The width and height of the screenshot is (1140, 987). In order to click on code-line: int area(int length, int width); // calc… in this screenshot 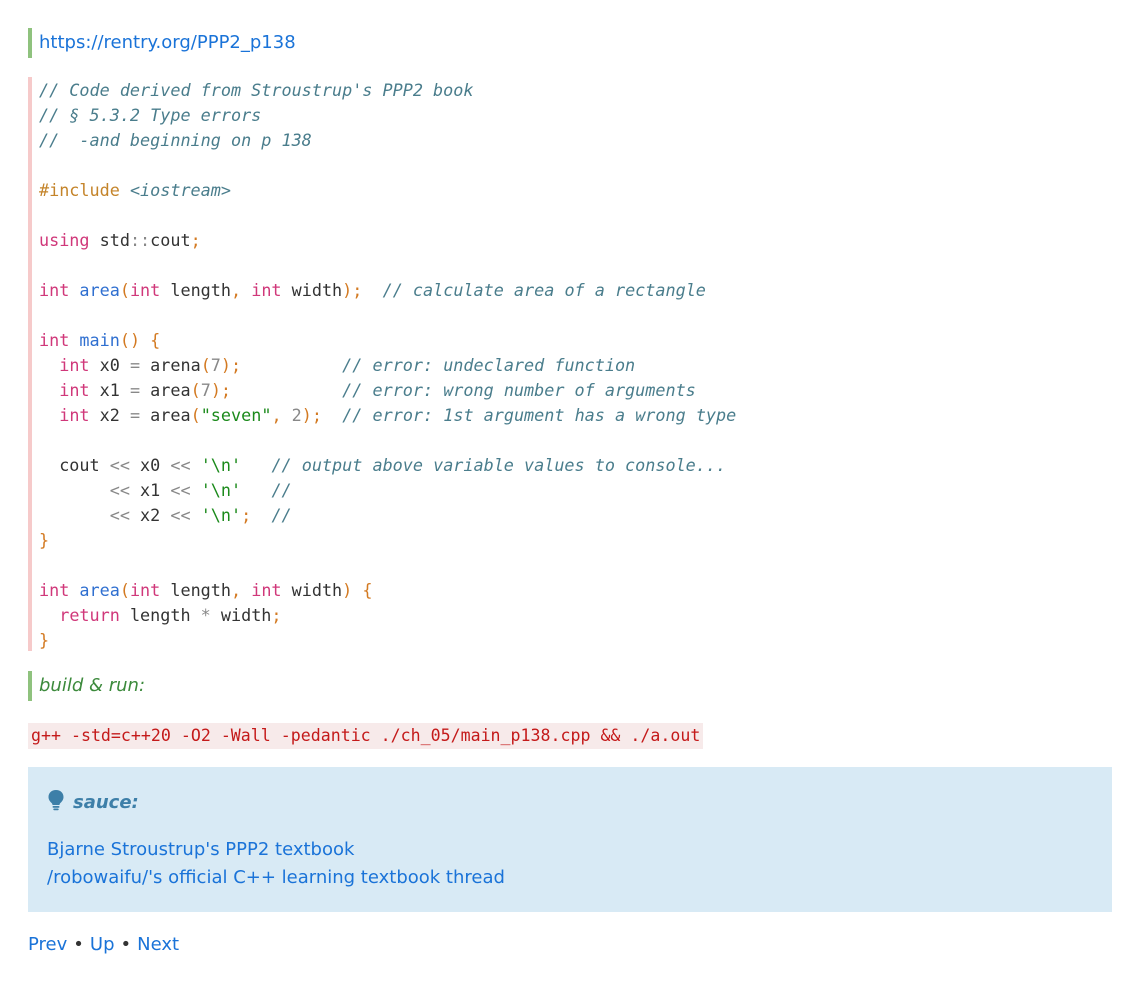, I will do `click(372, 290)`.